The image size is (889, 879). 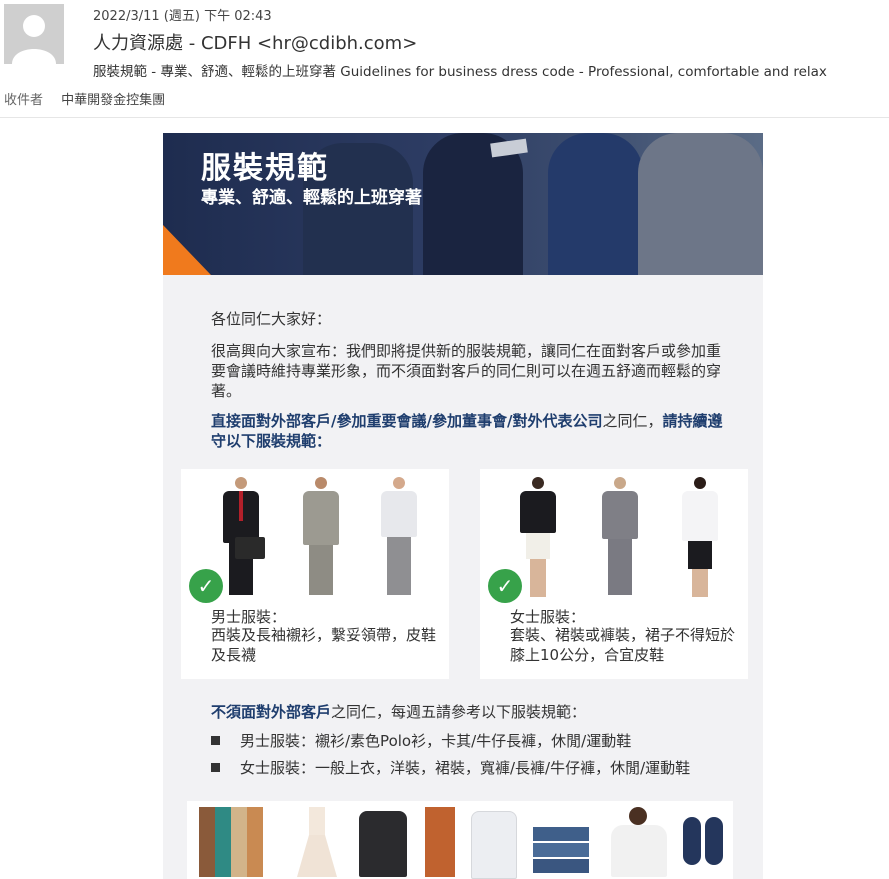 What do you see at coordinates (407, 421) in the screenshot?
I see `formal-instruction-bold: 直接面對外部客戶/參加重要會議/參加董事會/對外代表公司` at bounding box center [407, 421].